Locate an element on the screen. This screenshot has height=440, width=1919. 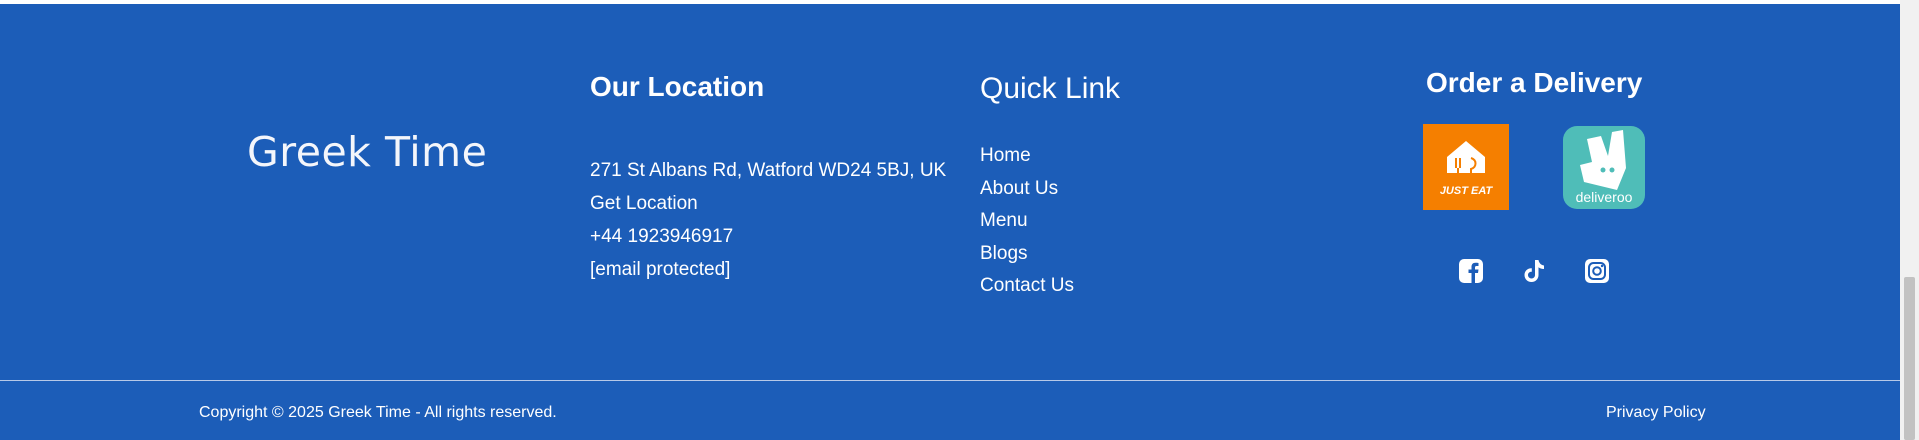
just-eat-link: JUST EAT is located at coordinates (1466, 167).